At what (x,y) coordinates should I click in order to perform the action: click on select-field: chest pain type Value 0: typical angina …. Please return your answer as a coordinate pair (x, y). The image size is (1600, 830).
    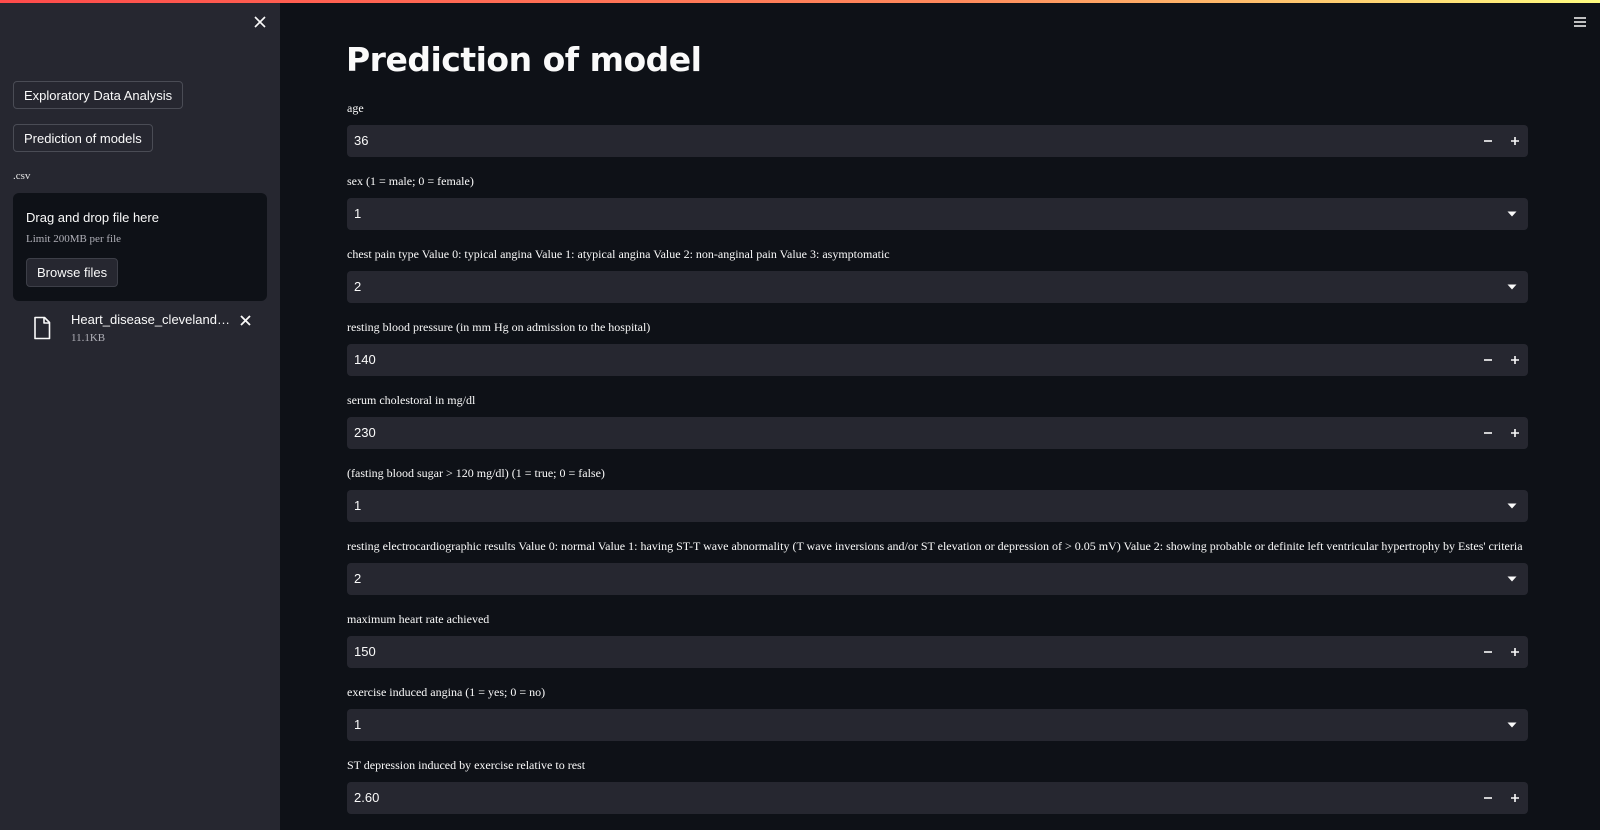
    Looking at the image, I should click on (937, 274).